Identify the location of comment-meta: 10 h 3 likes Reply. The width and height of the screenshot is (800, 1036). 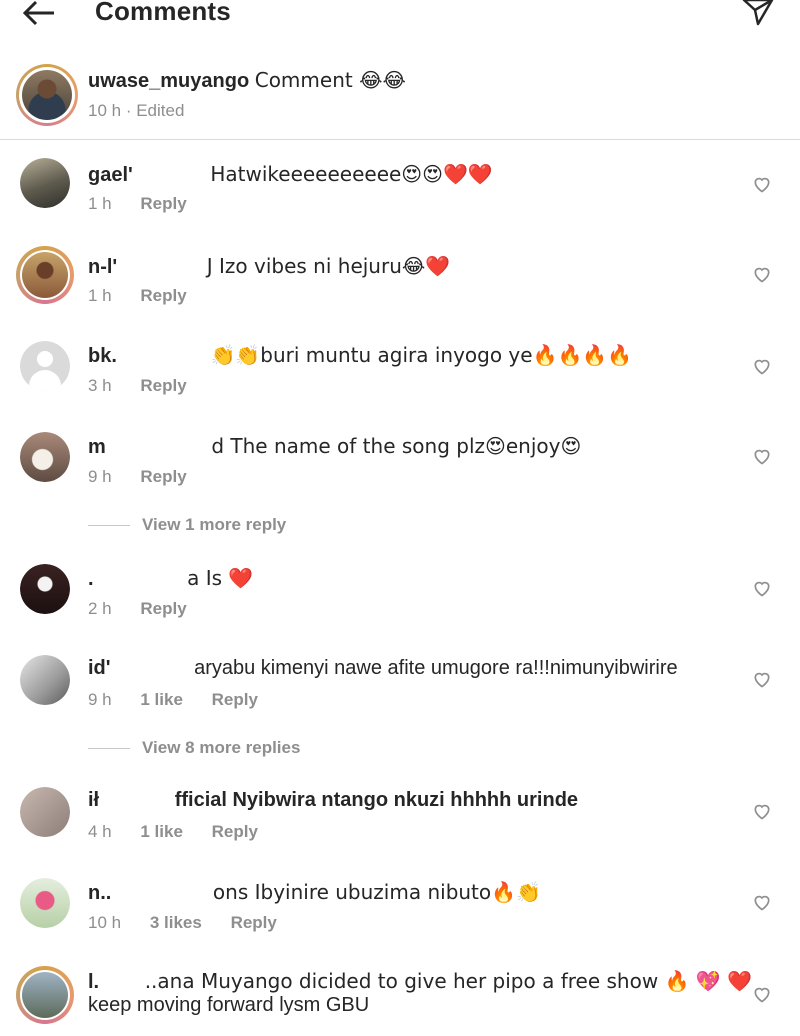
(194, 923).